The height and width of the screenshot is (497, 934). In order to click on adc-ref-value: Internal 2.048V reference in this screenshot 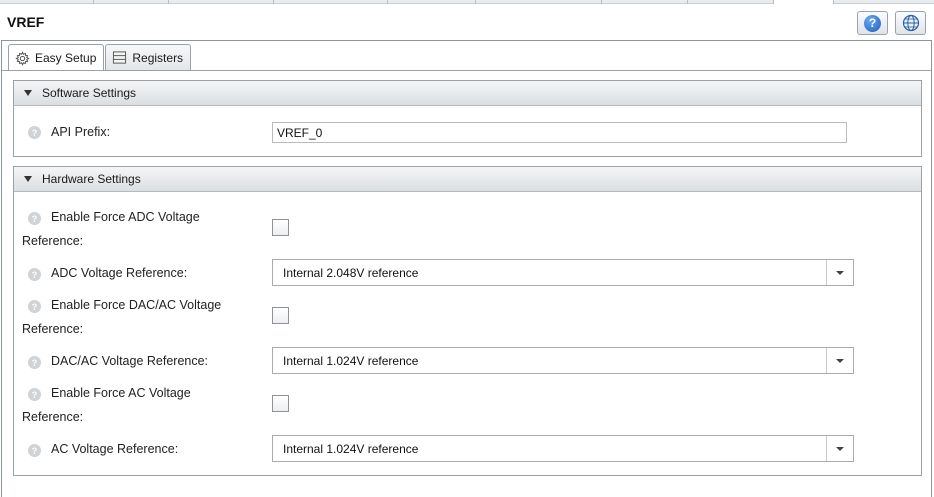, I will do `click(351, 272)`.